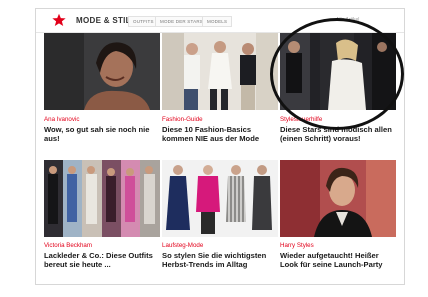 This screenshot has height=297, width=428. Describe the element at coordinates (101, 134) in the screenshot. I see `article-title: Wow, so gut sah sie noch nie aus!` at that location.